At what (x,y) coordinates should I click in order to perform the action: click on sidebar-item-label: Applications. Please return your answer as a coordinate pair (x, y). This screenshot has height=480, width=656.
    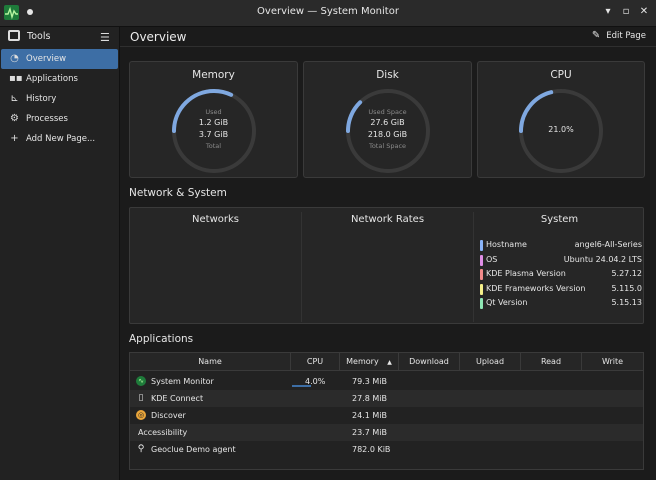
    Looking at the image, I should click on (52, 79).